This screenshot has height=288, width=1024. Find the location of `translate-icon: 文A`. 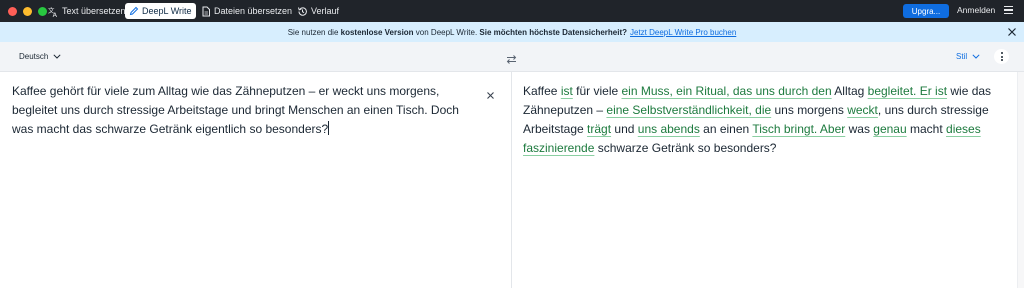

translate-icon: 文A is located at coordinates (53, 11).